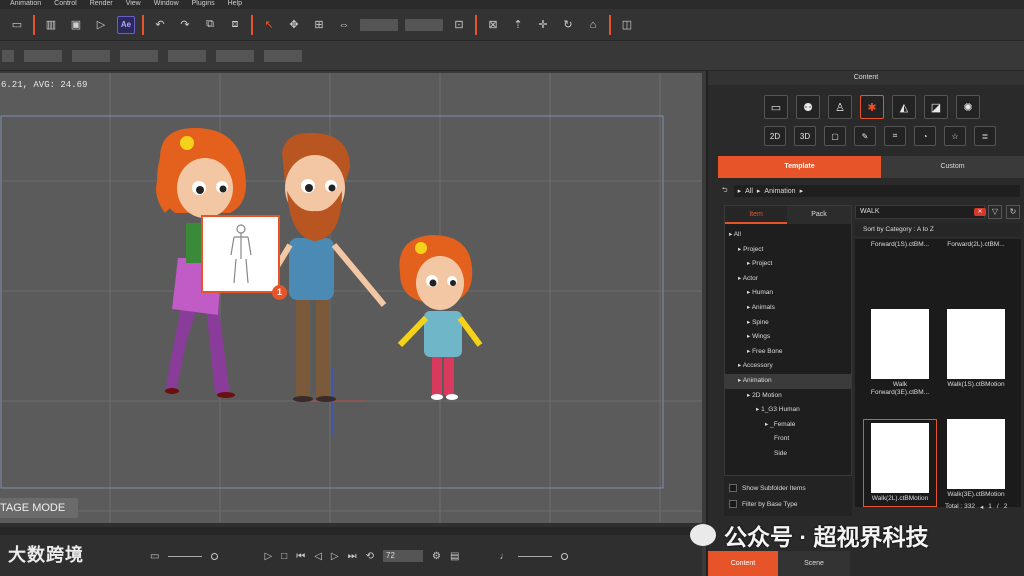  What do you see at coordinates (160, 25) in the screenshot?
I see `undo-icon: ↶` at bounding box center [160, 25].